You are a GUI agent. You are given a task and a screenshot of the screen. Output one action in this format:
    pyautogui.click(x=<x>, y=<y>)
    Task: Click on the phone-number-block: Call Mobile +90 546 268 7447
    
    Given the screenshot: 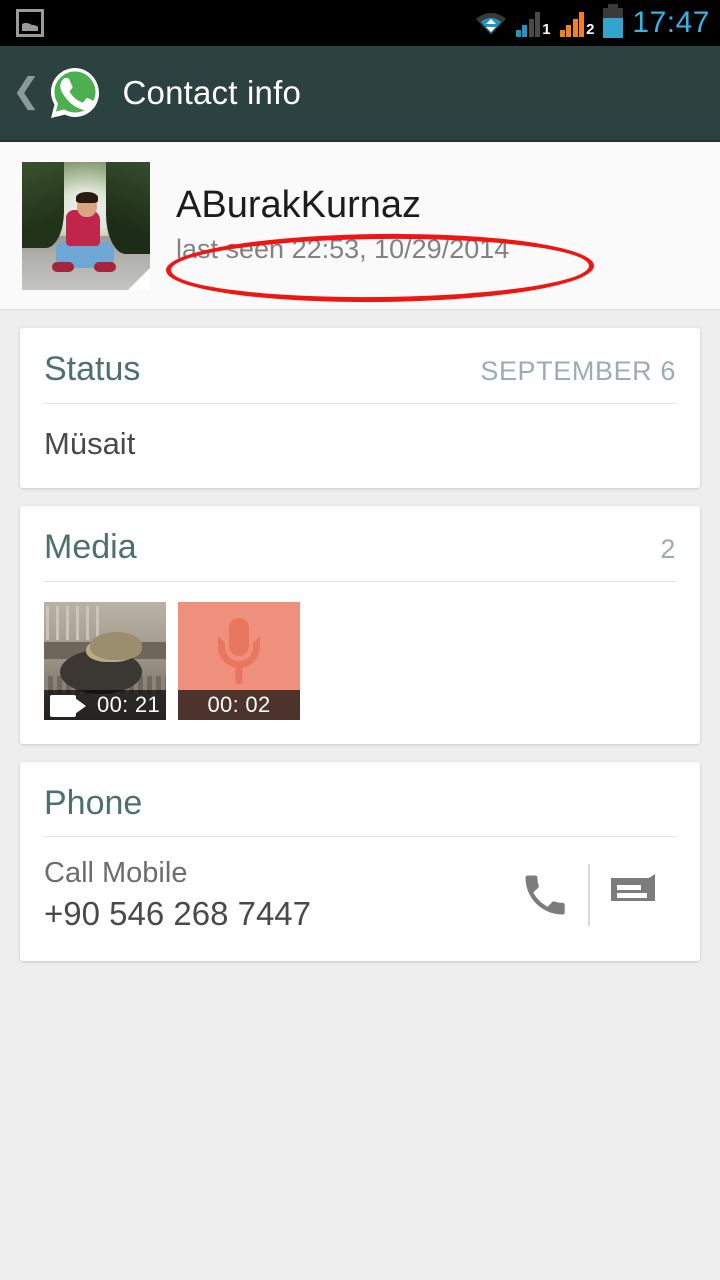 What is the action you would take?
    pyautogui.click(x=273, y=895)
    